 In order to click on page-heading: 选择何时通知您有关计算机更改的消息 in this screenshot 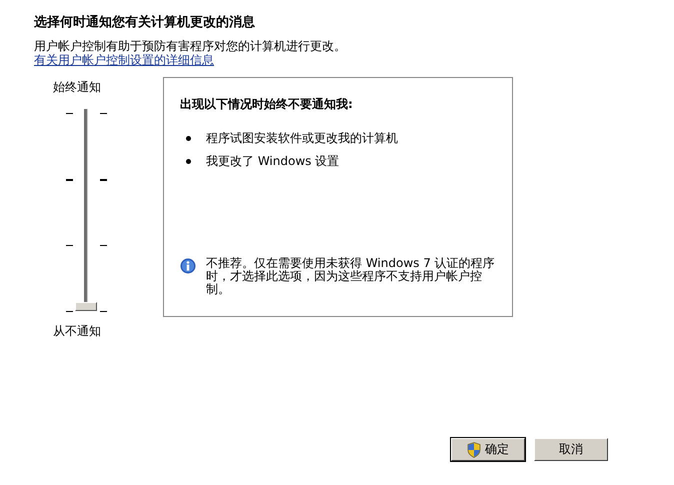, I will do `click(145, 23)`.